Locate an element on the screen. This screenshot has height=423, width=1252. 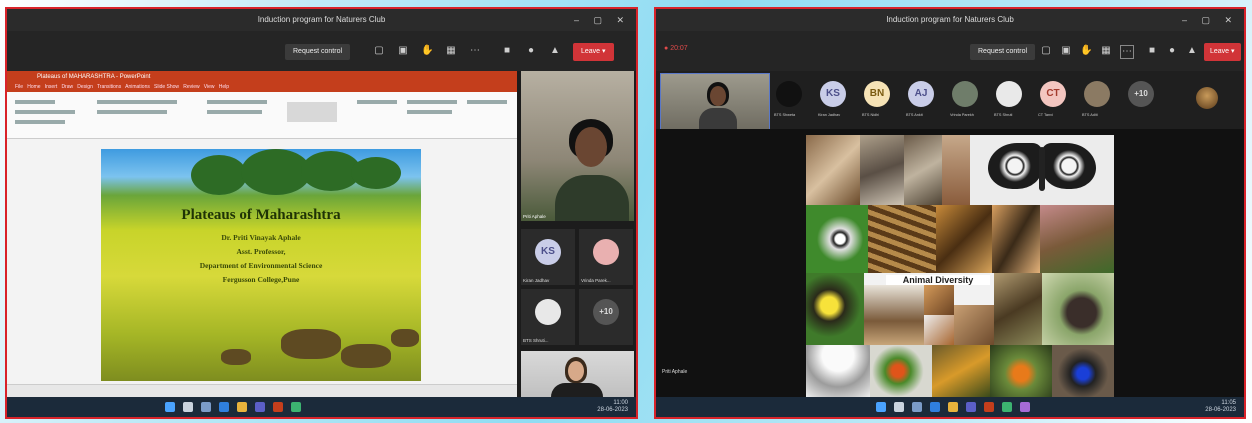
tray-time: 11:05 is located at coordinates (1228, 403).